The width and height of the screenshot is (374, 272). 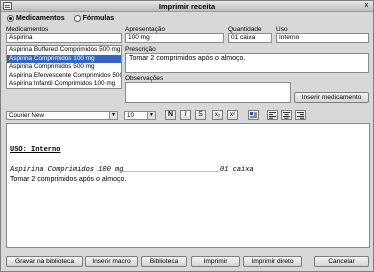 I want to click on list-item: Aspirina Comprimidos 500 mg, so click(x=64, y=67).